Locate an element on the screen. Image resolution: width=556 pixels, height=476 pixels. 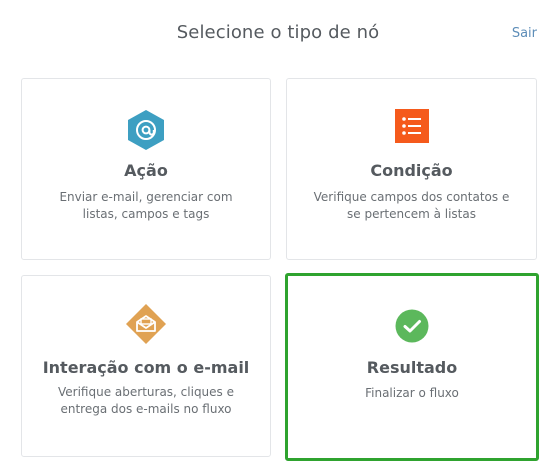
checkmark-icon is located at coordinates (412, 328).